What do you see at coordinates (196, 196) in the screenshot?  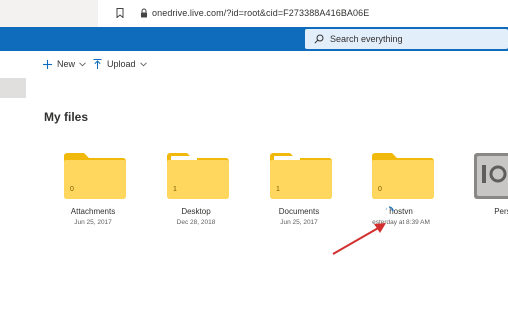 I see `folder-tile: 1 Desktop Dec 28, 2018` at bounding box center [196, 196].